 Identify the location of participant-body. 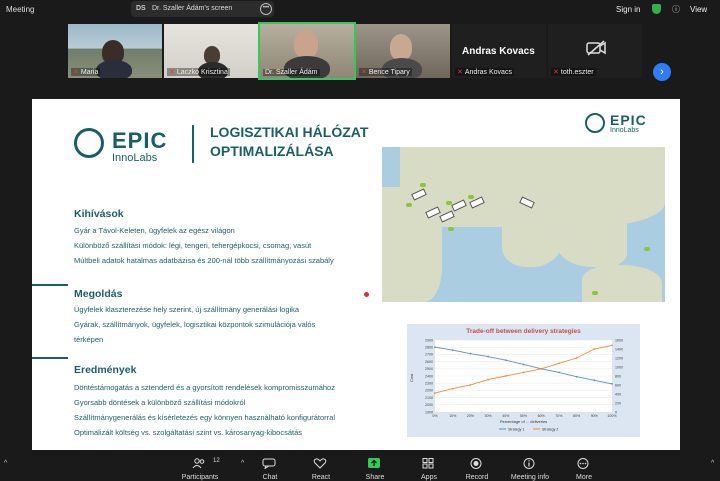
(114, 69).